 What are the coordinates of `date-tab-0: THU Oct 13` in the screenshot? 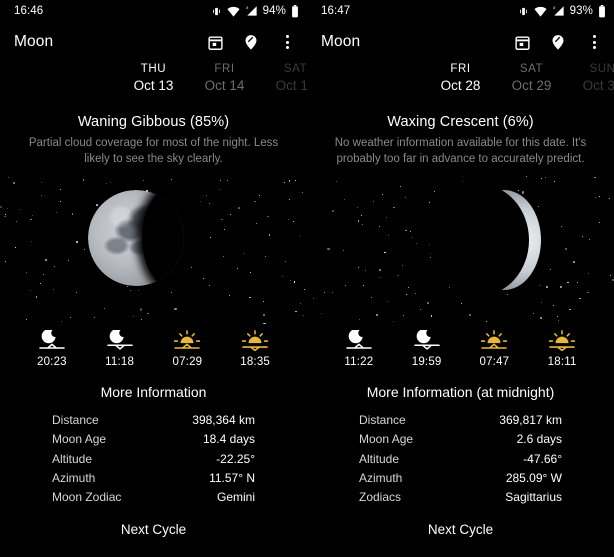 It's located at (153, 78).